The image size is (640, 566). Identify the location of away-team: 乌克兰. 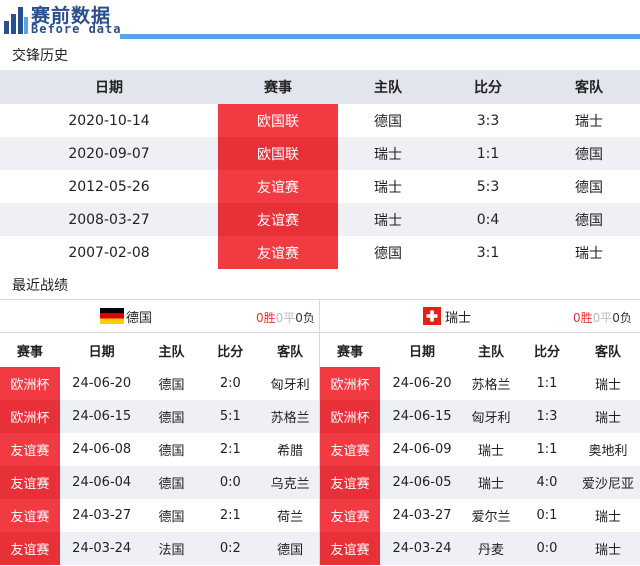
(290, 484).